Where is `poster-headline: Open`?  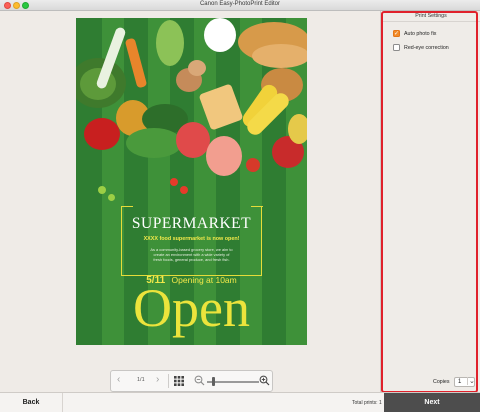 poster-headline: Open is located at coordinates (191, 308).